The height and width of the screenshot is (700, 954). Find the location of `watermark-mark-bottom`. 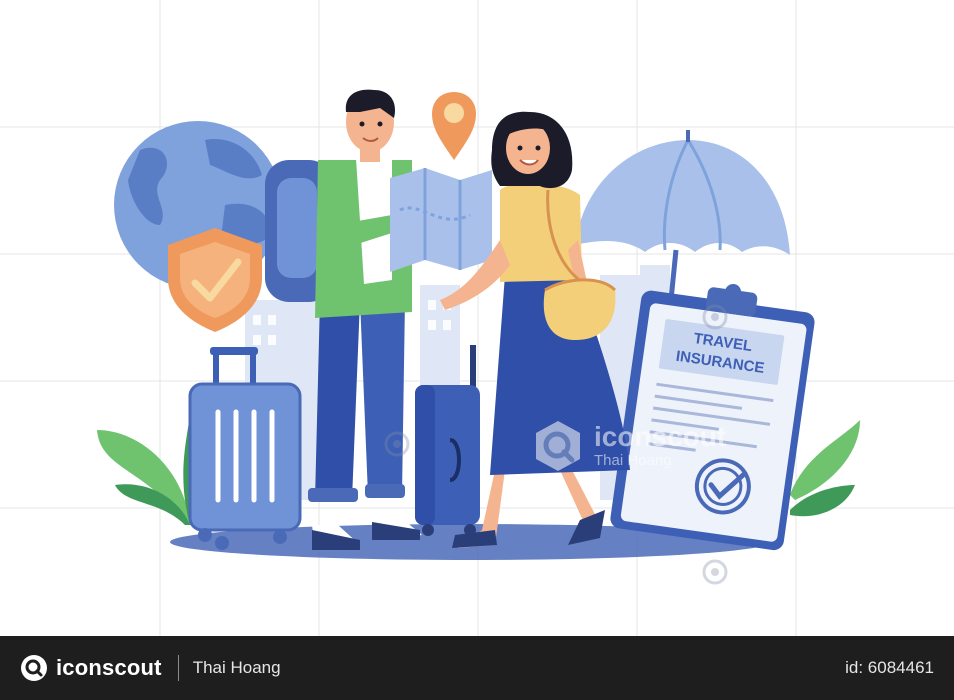

watermark-mark-bottom is located at coordinates (715, 572).